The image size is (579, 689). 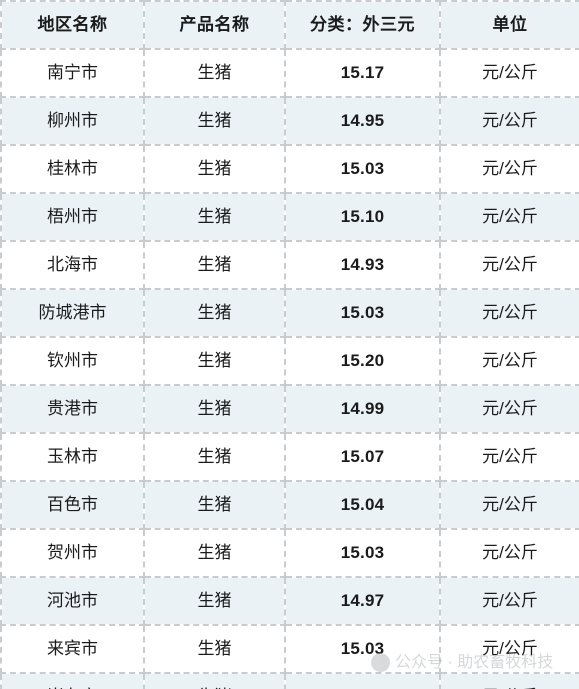 I want to click on cell-price: 15.07, so click(x=363, y=457).